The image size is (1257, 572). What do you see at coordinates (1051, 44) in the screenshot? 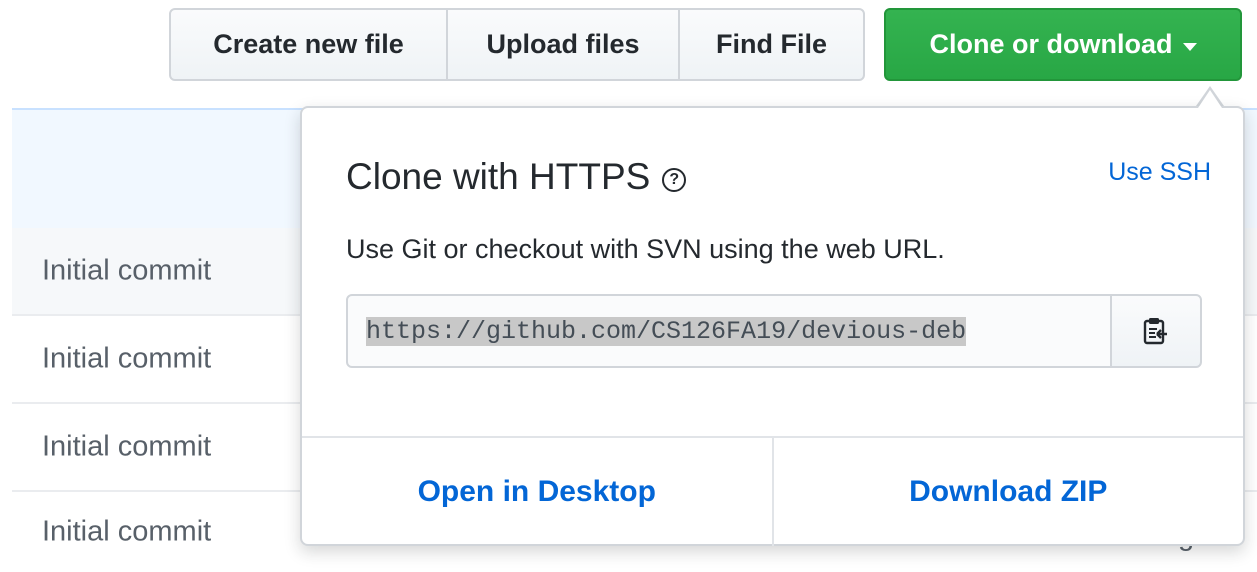
I see `clone-or-download-label: Clone or download` at bounding box center [1051, 44].